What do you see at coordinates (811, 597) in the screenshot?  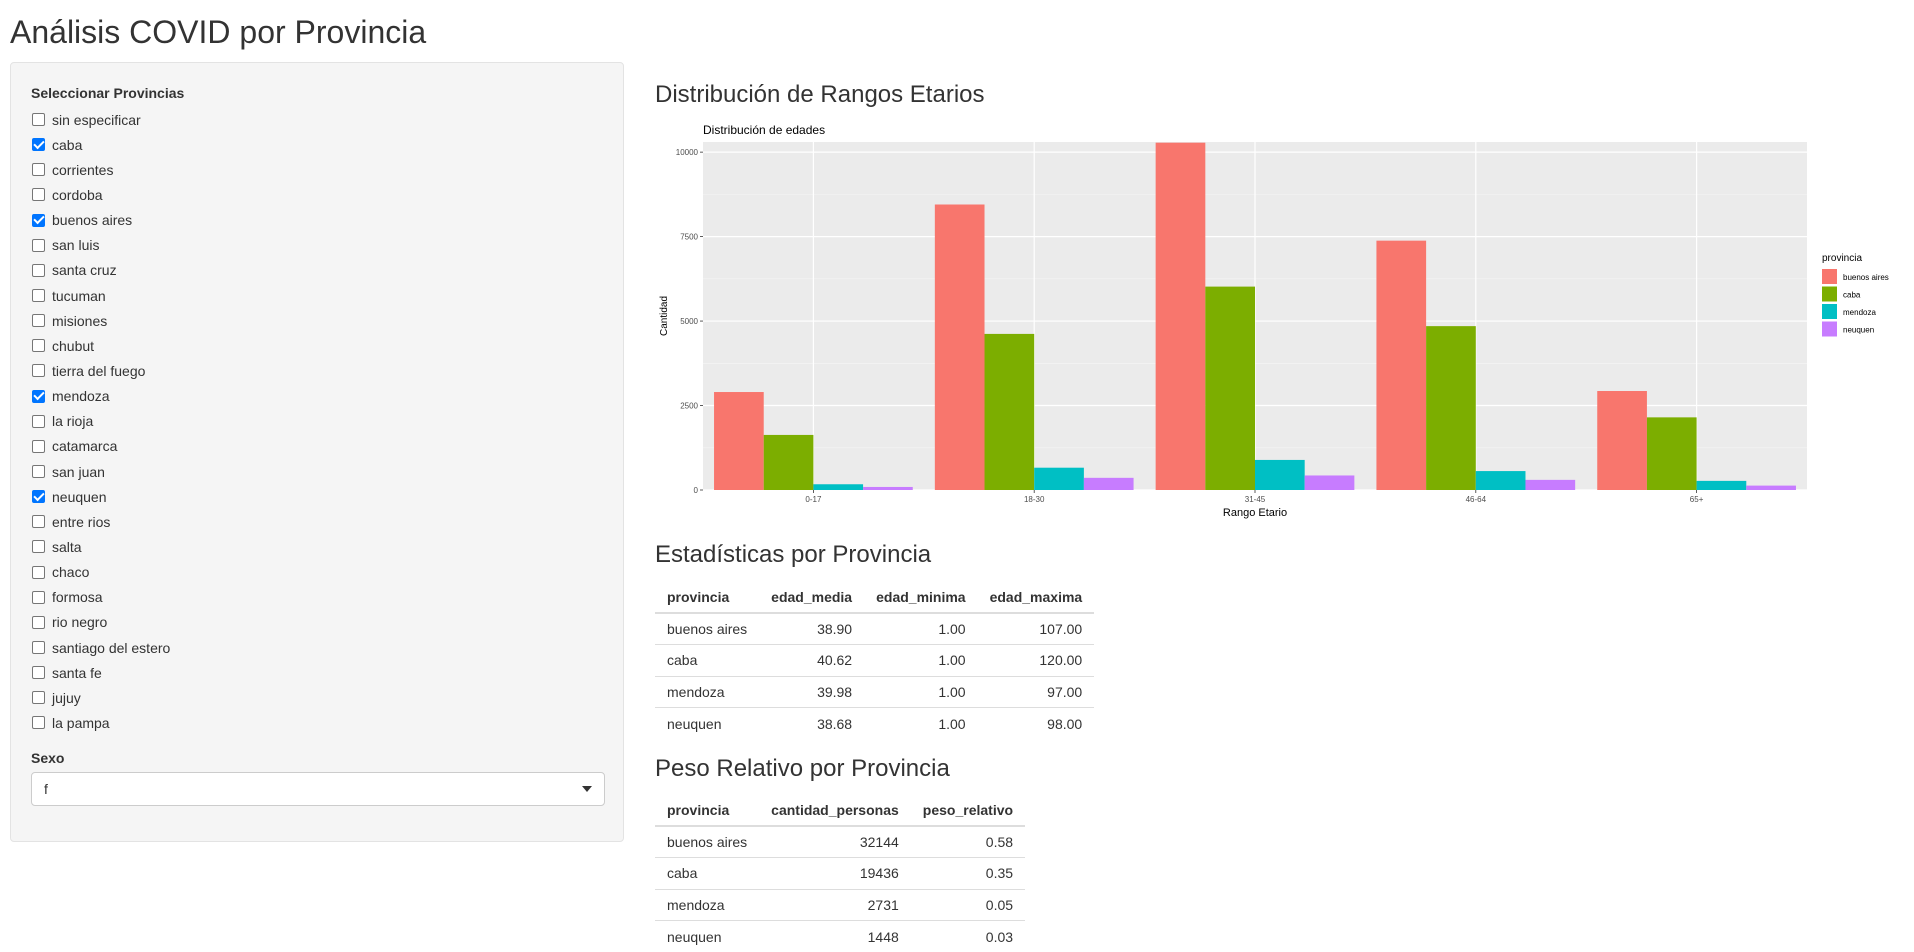 I see `column-header: edad_media` at bounding box center [811, 597].